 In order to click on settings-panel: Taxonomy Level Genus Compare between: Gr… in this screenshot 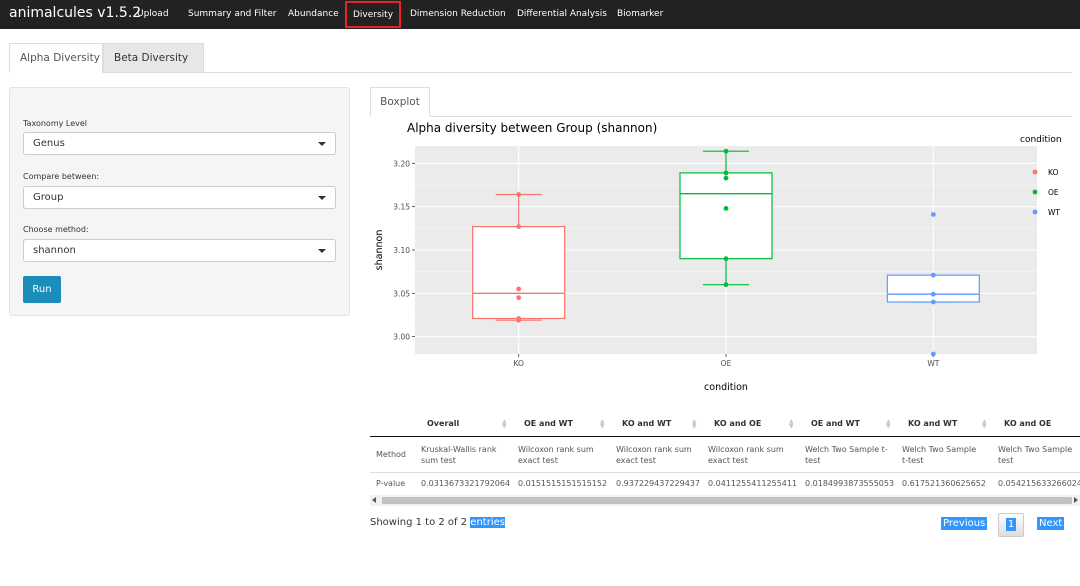, I will do `click(179, 201)`.